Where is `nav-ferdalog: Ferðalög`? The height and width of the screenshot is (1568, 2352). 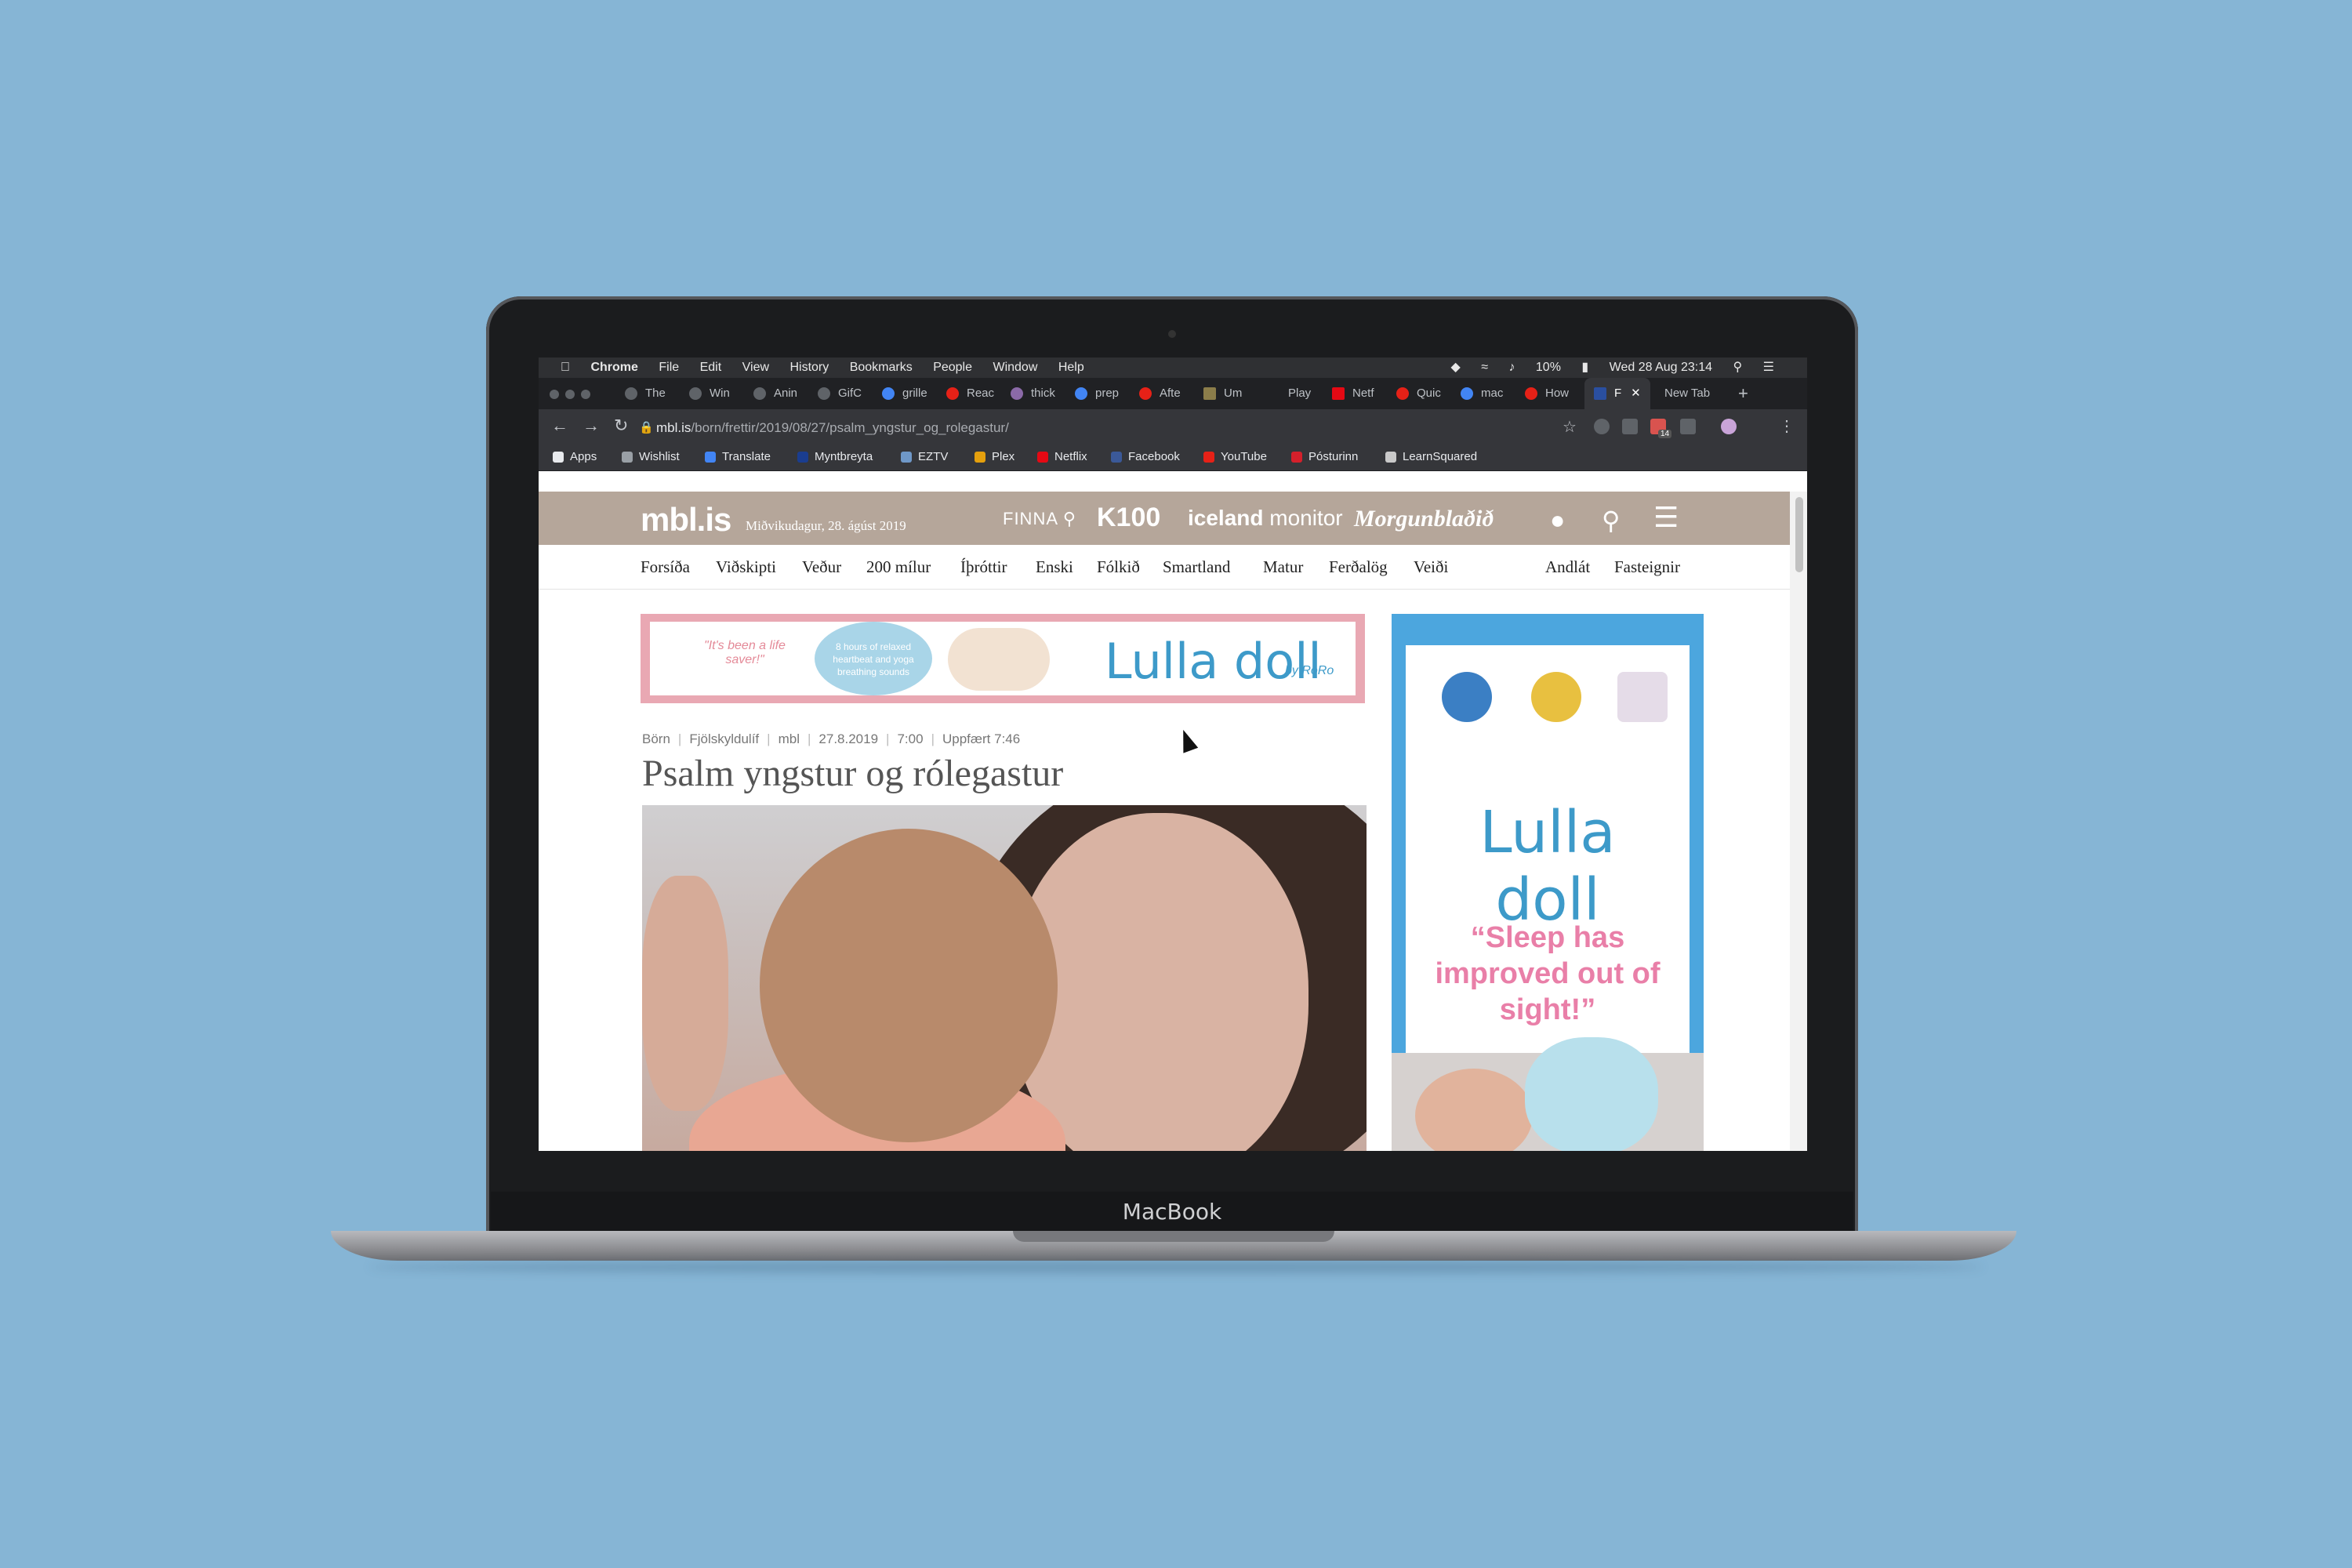
nav-ferdalog: Ferðalög is located at coordinates (1358, 567).